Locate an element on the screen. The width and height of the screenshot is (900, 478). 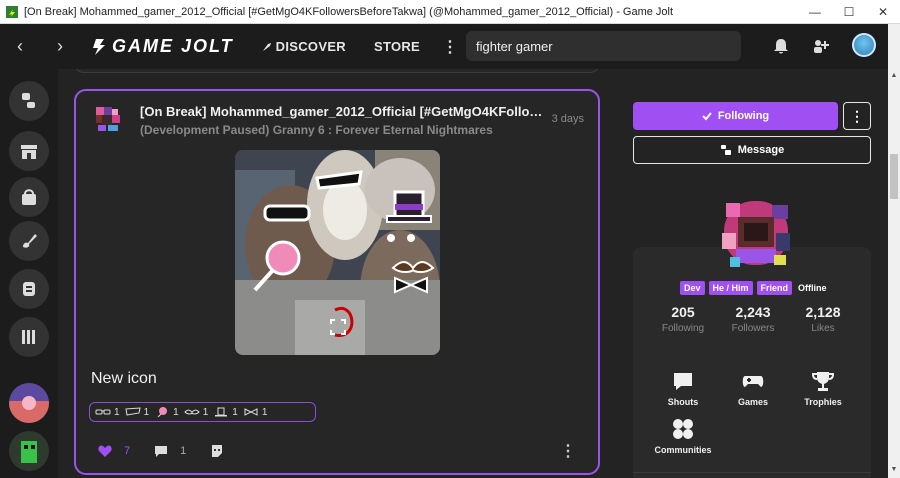
game-jolt-logo: GAME JOLT is located at coordinates (163, 46).